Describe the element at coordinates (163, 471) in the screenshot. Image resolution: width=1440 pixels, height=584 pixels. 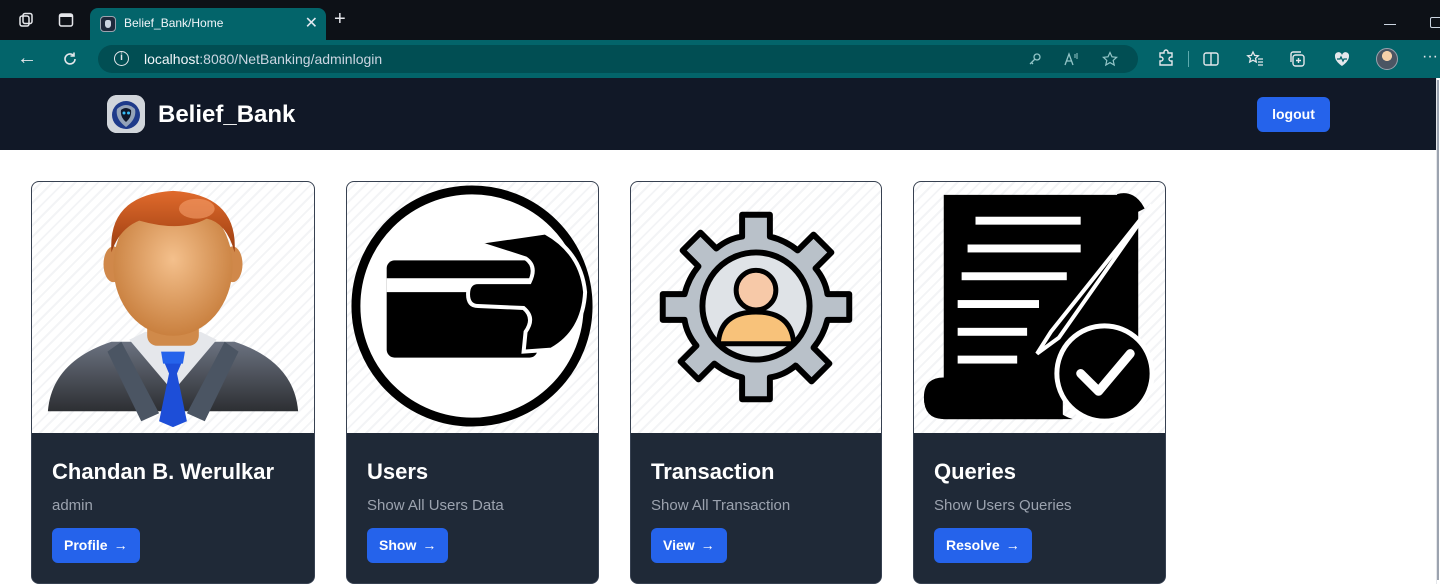
I see `admin-name: Chandan B. Werulkar` at that location.